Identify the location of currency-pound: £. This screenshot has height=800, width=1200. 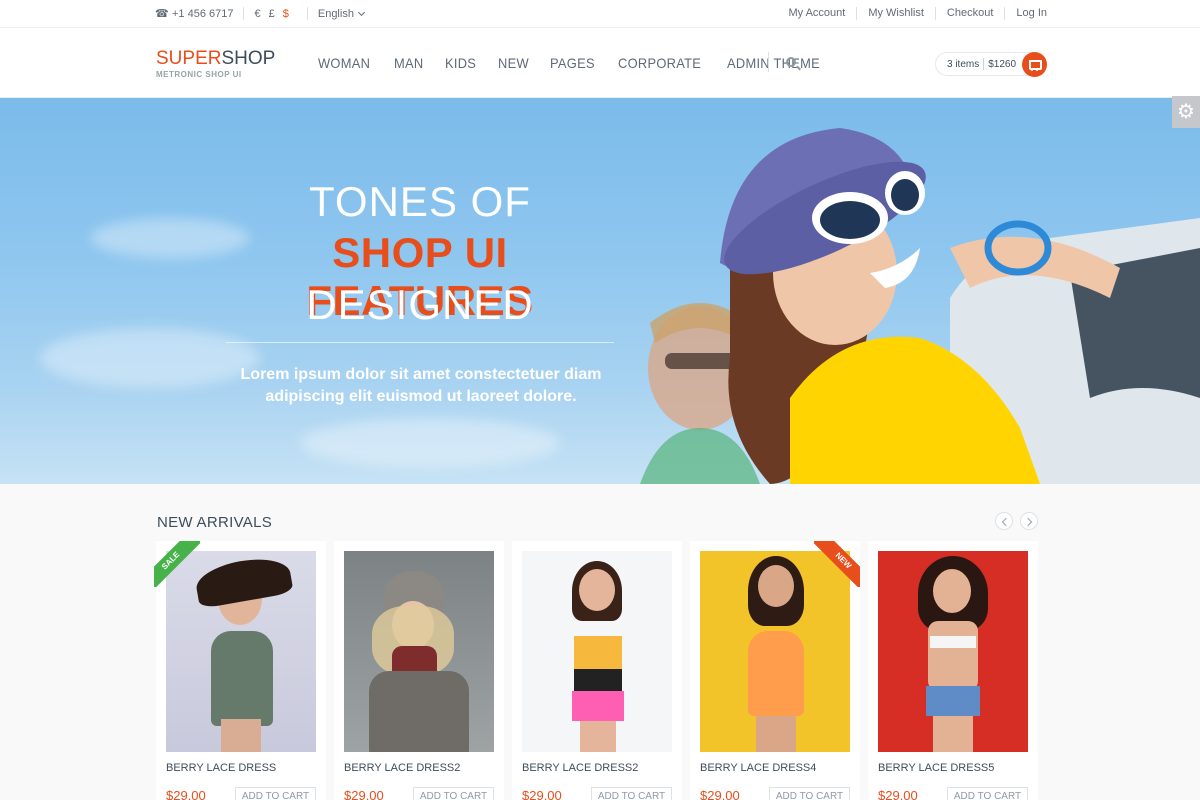
(272, 14).